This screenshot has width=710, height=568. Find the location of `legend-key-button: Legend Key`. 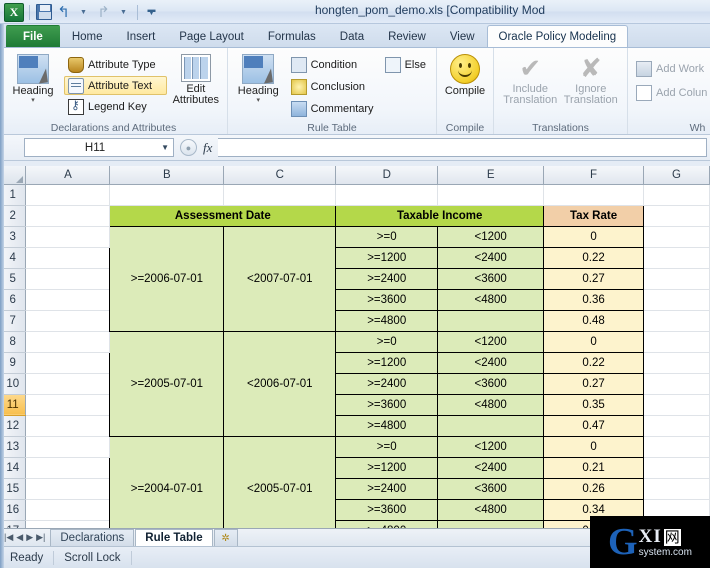

legend-key-button: Legend Key is located at coordinates (115, 106).